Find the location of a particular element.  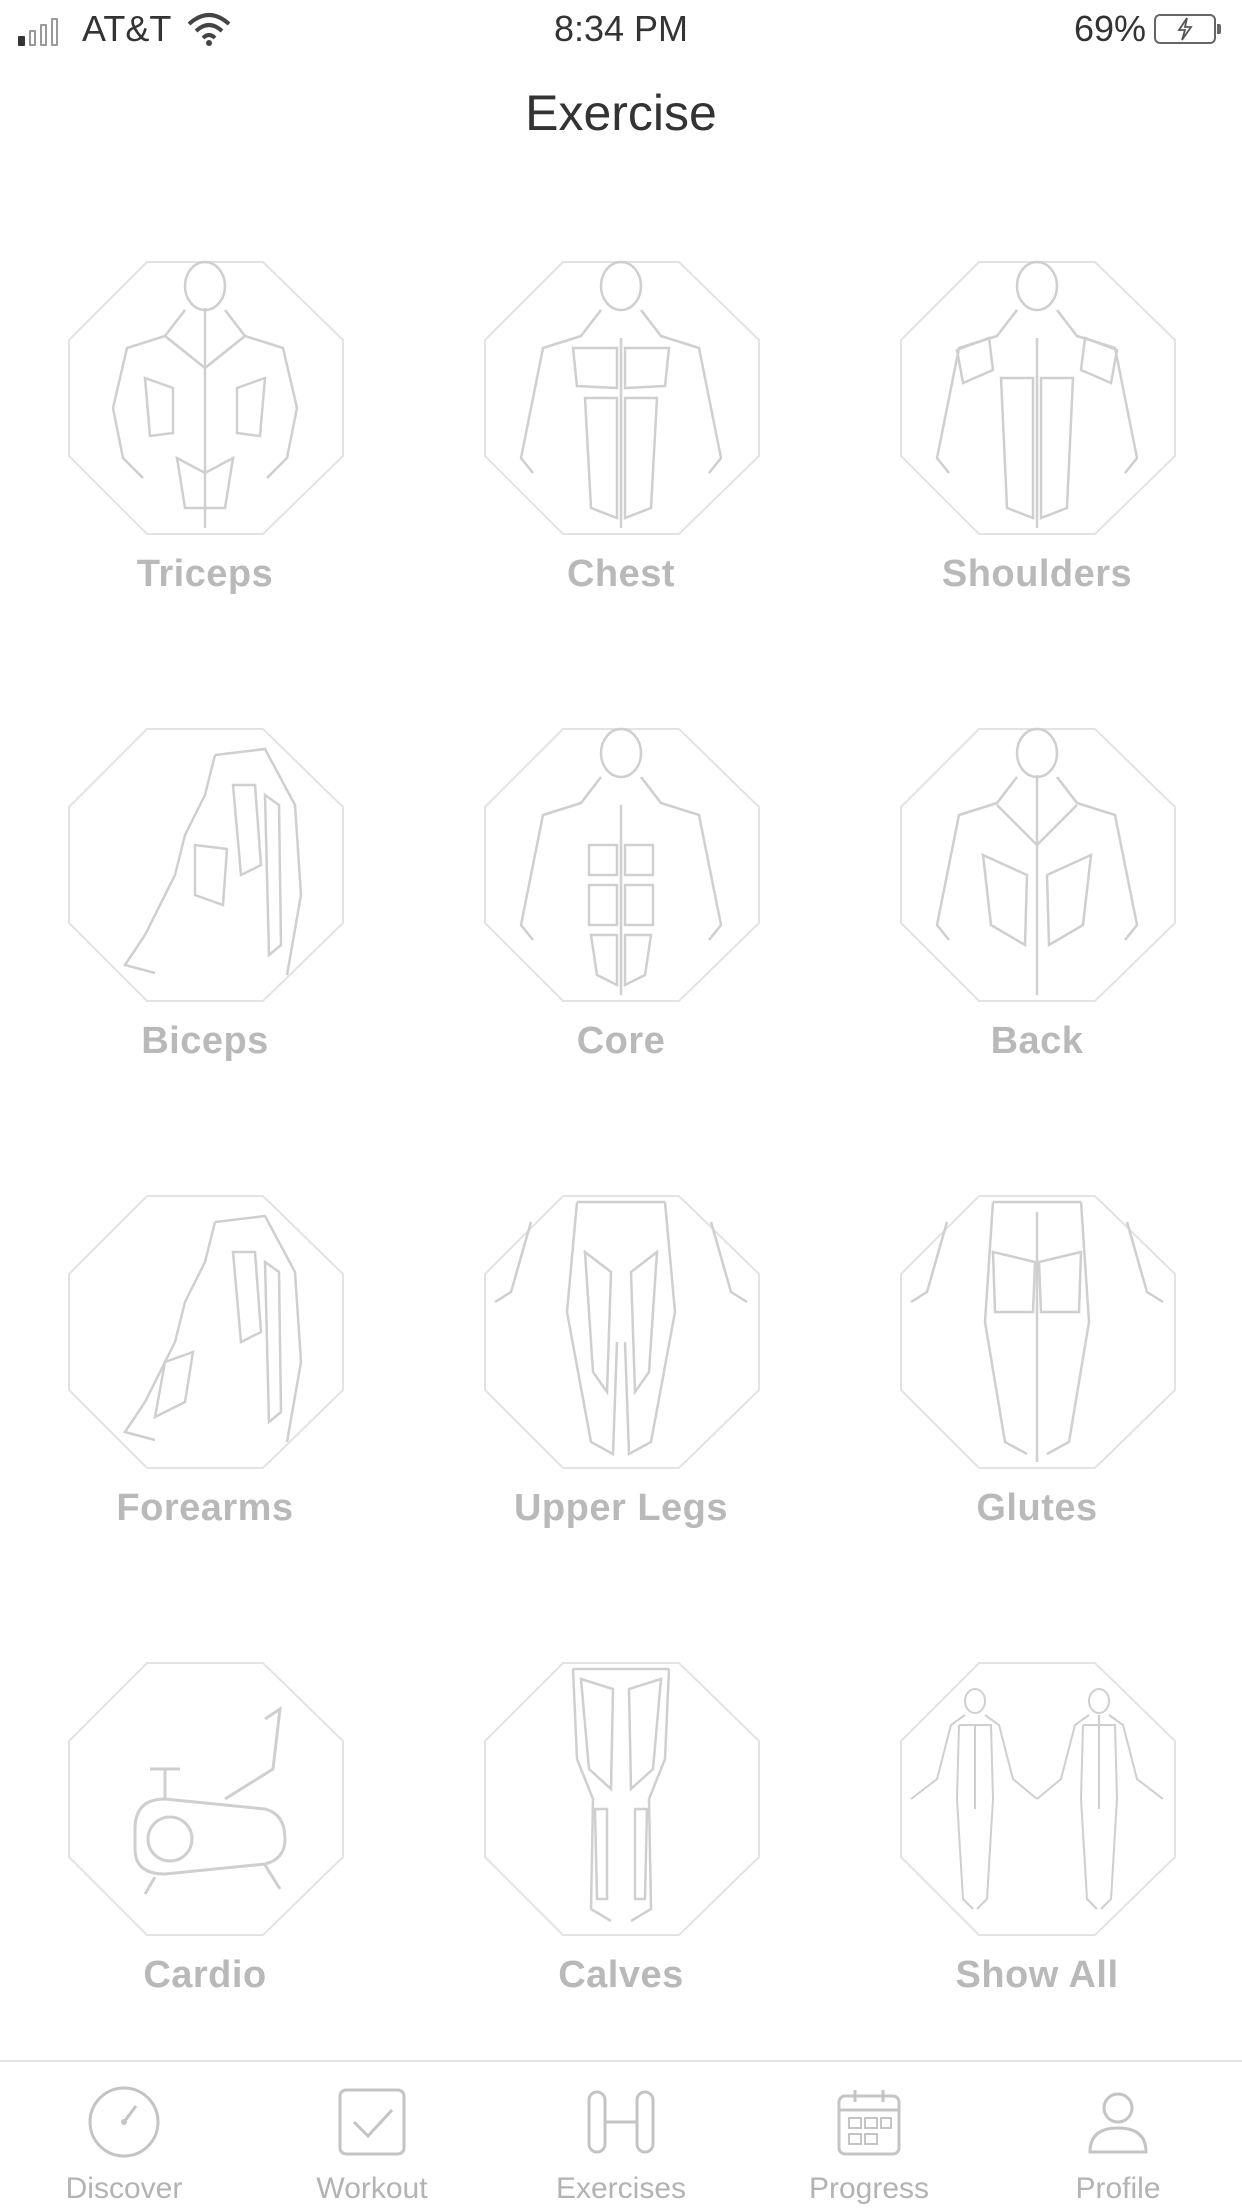

category-label: Biceps is located at coordinates (205, 1041).